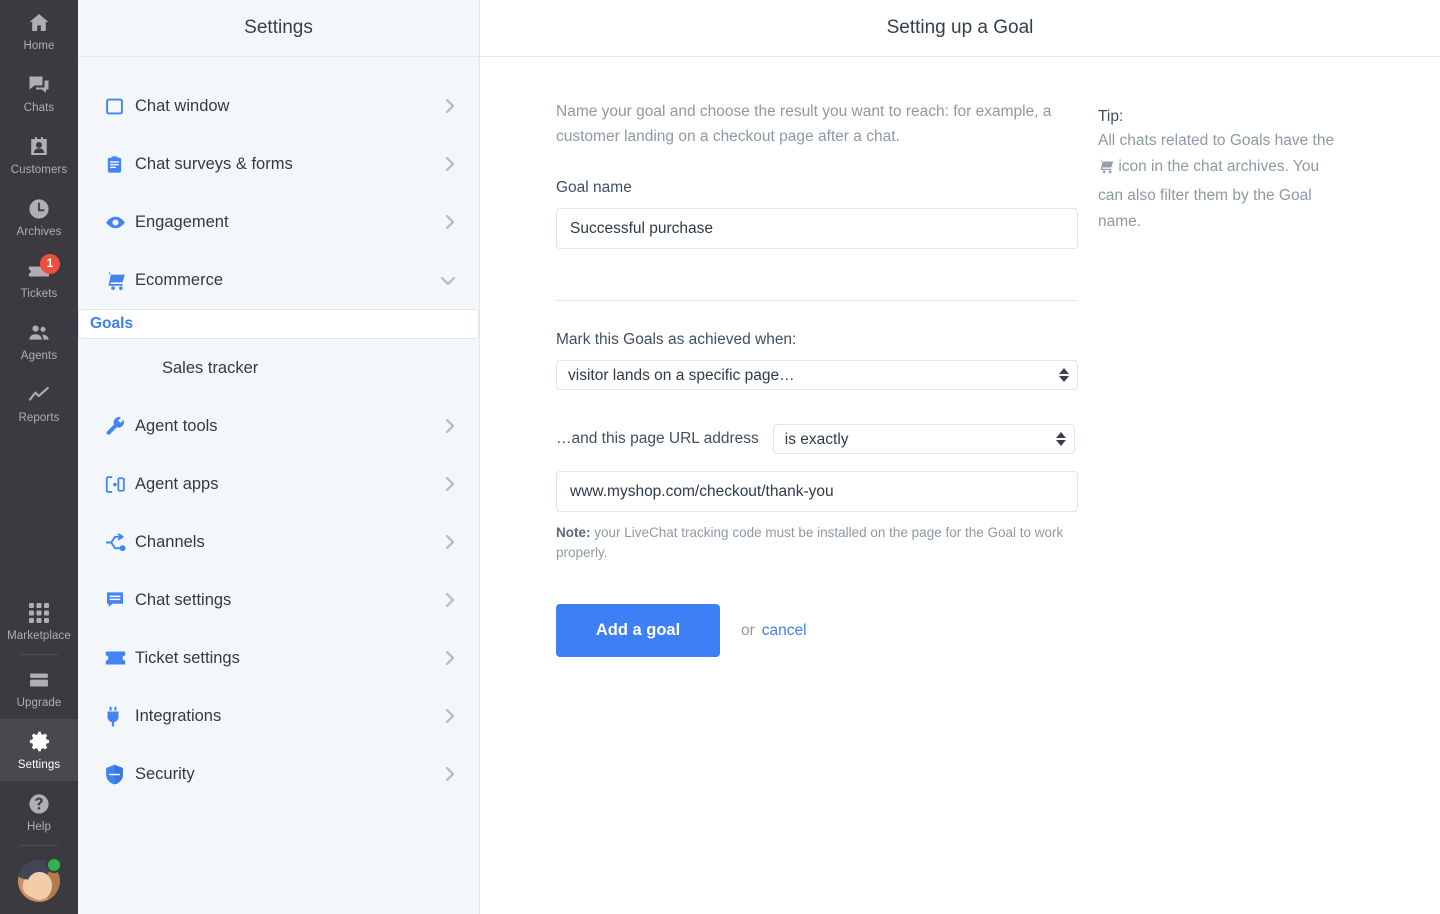 This screenshot has height=914, width=1440. Describe the element at coordinates (278, 774) in the screenshot. I see `sidebar-item-security: Security` at that location.